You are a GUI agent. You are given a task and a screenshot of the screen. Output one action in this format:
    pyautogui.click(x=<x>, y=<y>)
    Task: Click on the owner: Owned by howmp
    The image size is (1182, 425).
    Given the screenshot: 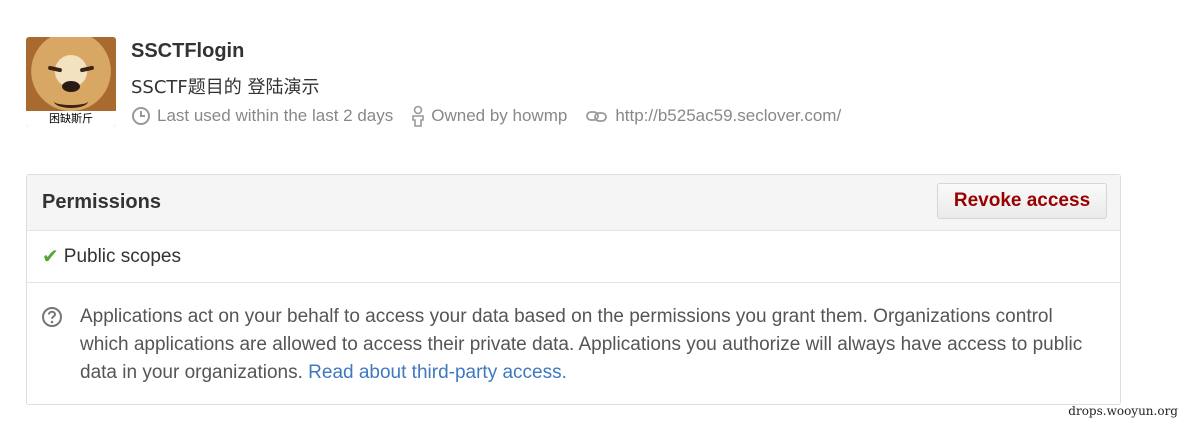 What is the action you would take?
    pyautogui.click(x=489, y=116)
    